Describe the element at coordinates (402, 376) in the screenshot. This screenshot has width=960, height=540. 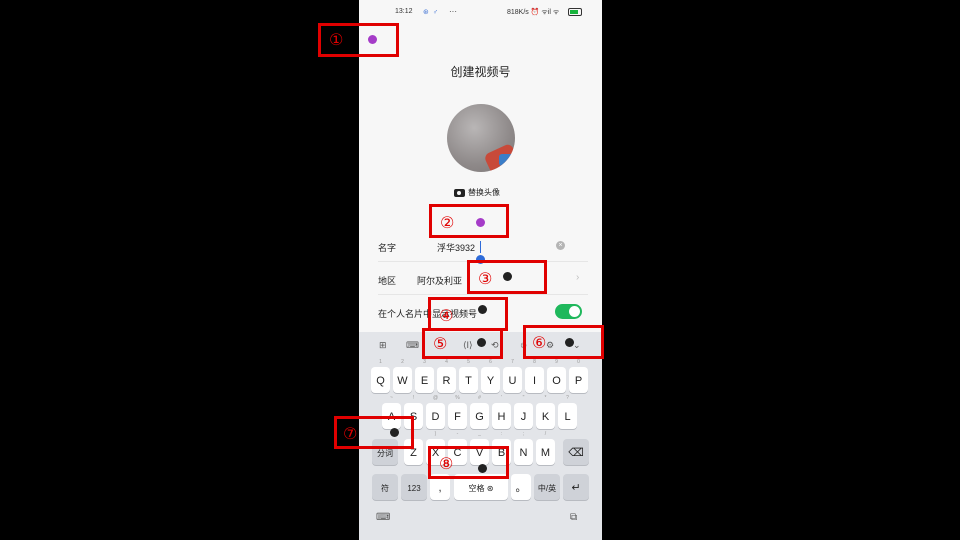
I see `key-w: 2W` at that location.